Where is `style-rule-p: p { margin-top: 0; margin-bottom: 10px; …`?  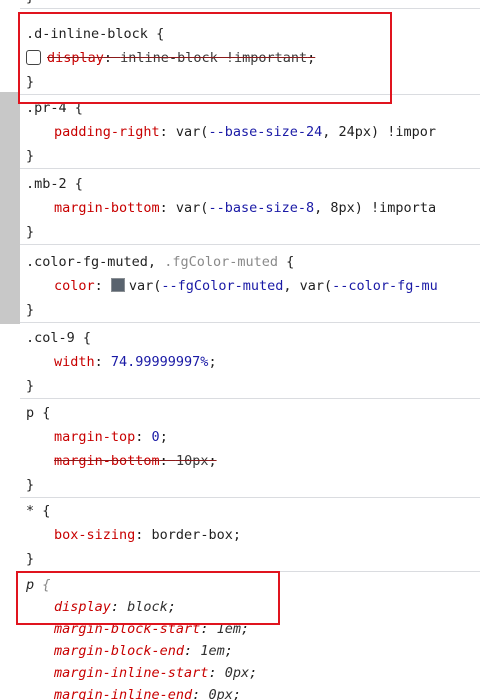 style-rule-p: p { margin-top: 0; margin-bottom: 10px; … is located at coordinates (250, 449).